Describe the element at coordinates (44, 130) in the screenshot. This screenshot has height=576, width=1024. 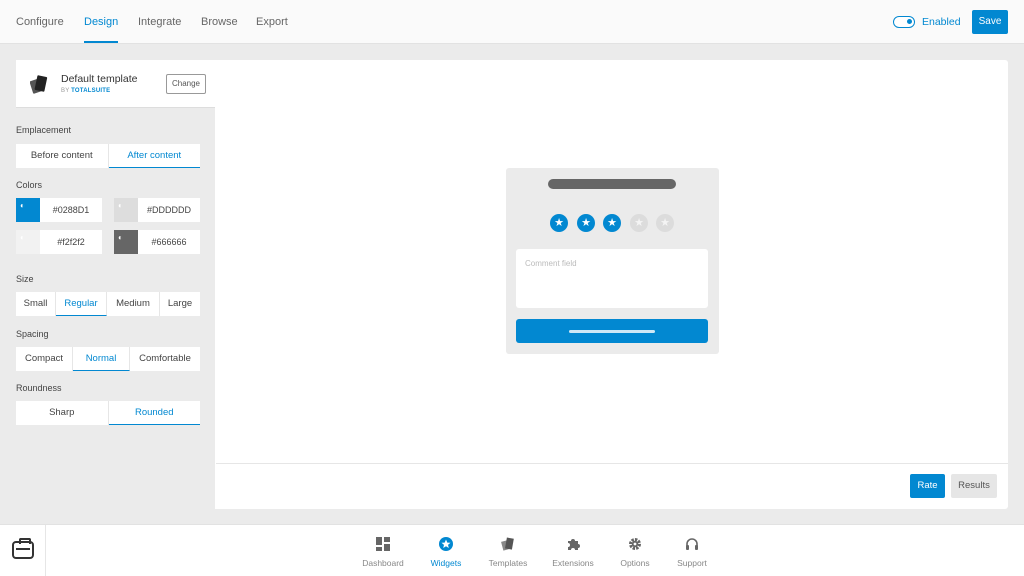
I see `emplacement-label: Emplacement` at that location.